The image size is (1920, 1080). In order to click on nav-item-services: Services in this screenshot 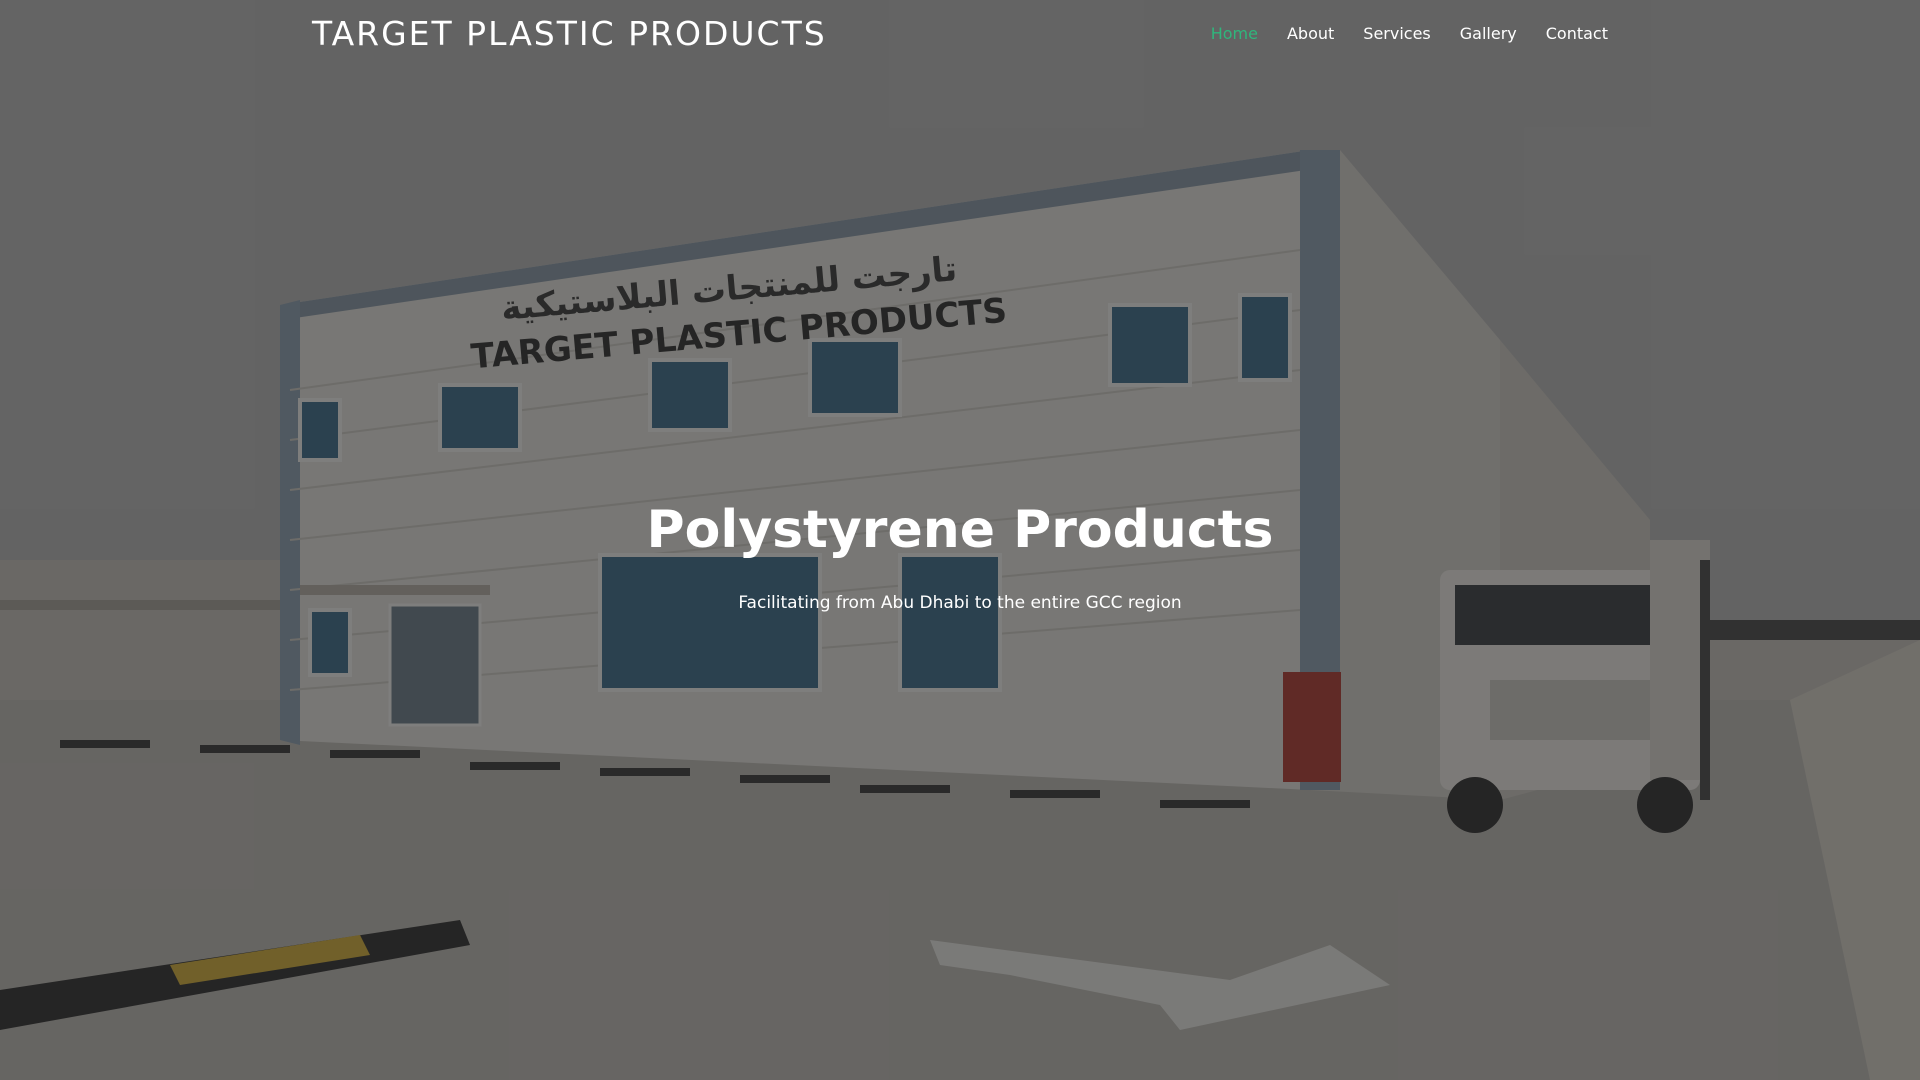, I will do `click(1396, 33)`.